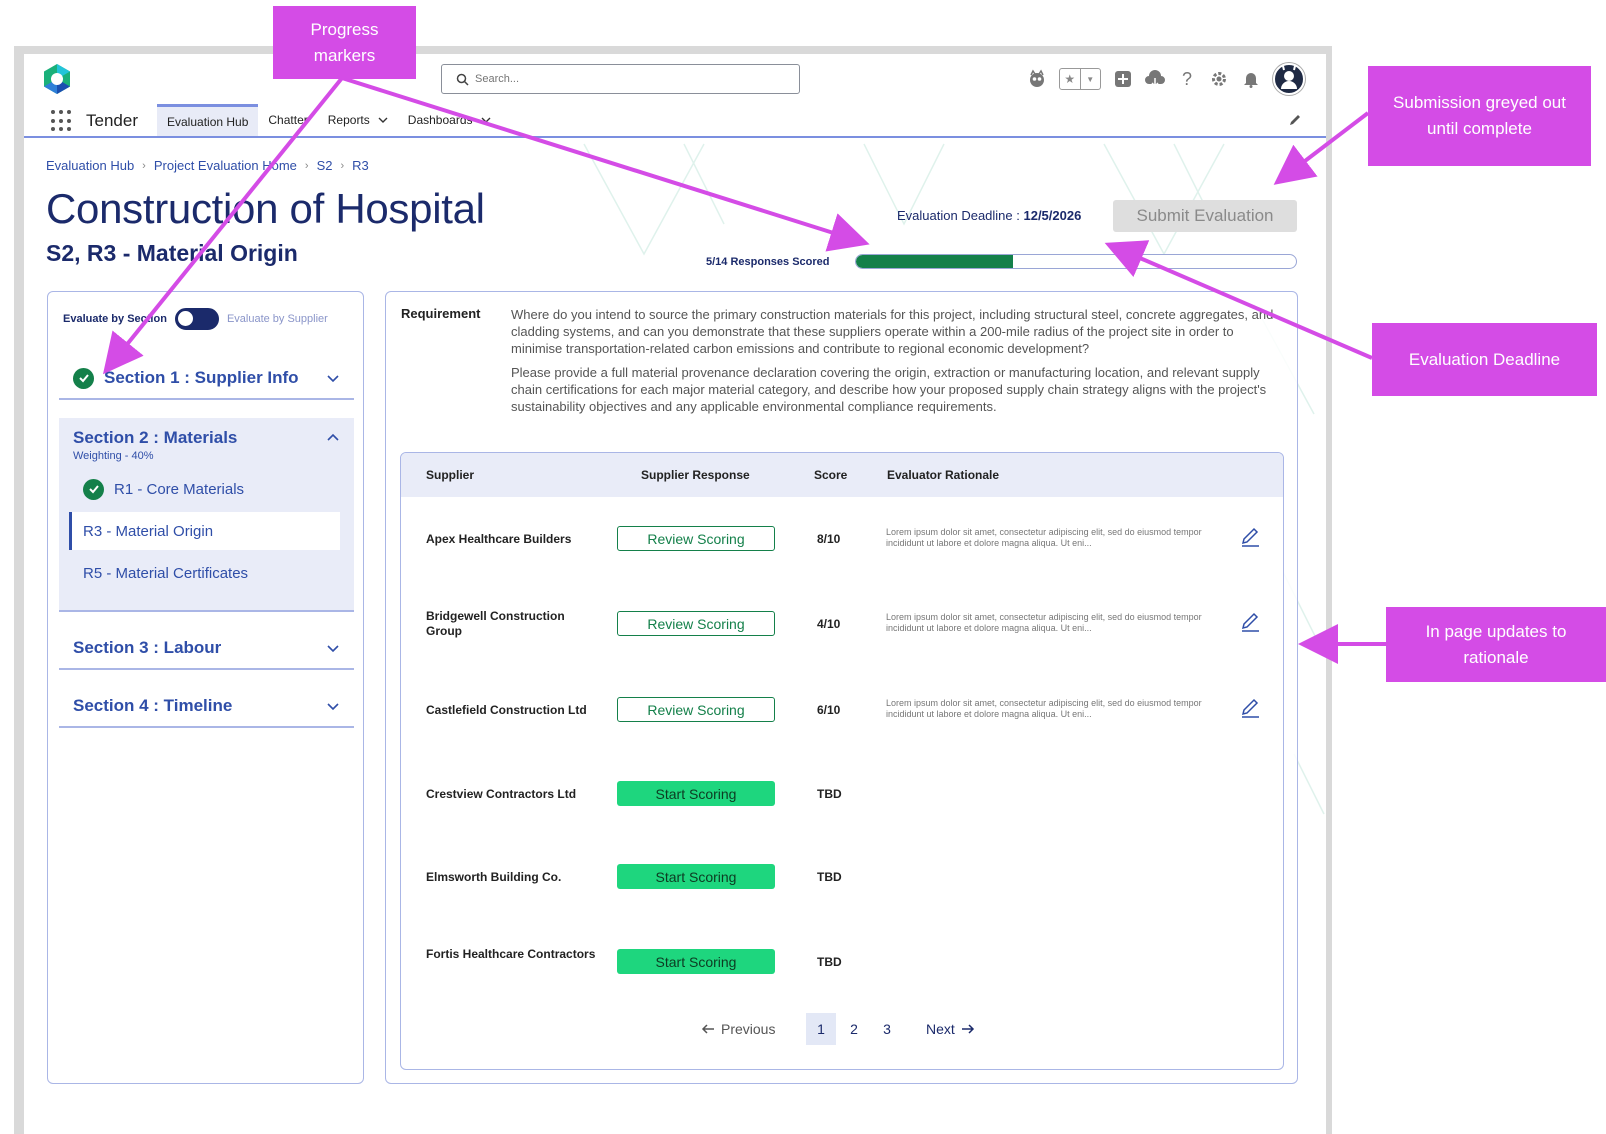 The width and height of the screenshot is (1606, 1134). I want to click on toggle-label-section: Evaluate by Section, so click(115, 319).